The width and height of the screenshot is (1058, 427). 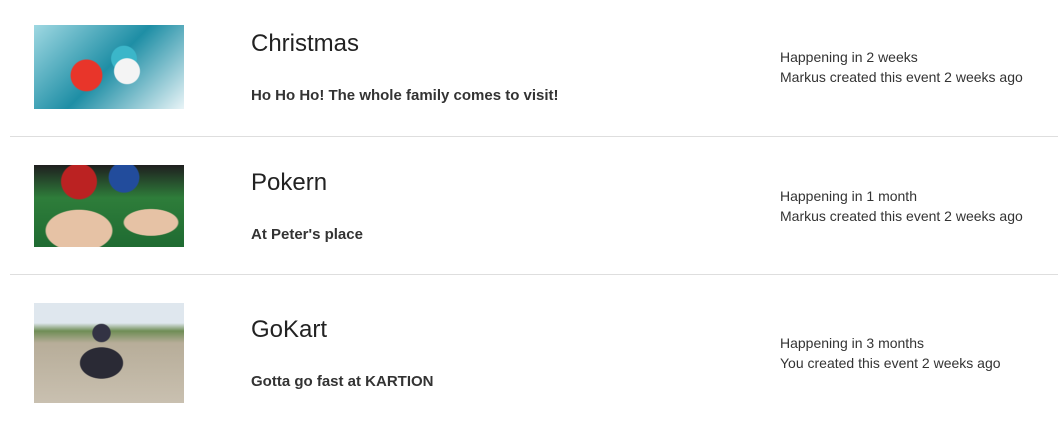 I want to click on event-description: Gotta go fast at KARTION, so click(x=342, y=381).